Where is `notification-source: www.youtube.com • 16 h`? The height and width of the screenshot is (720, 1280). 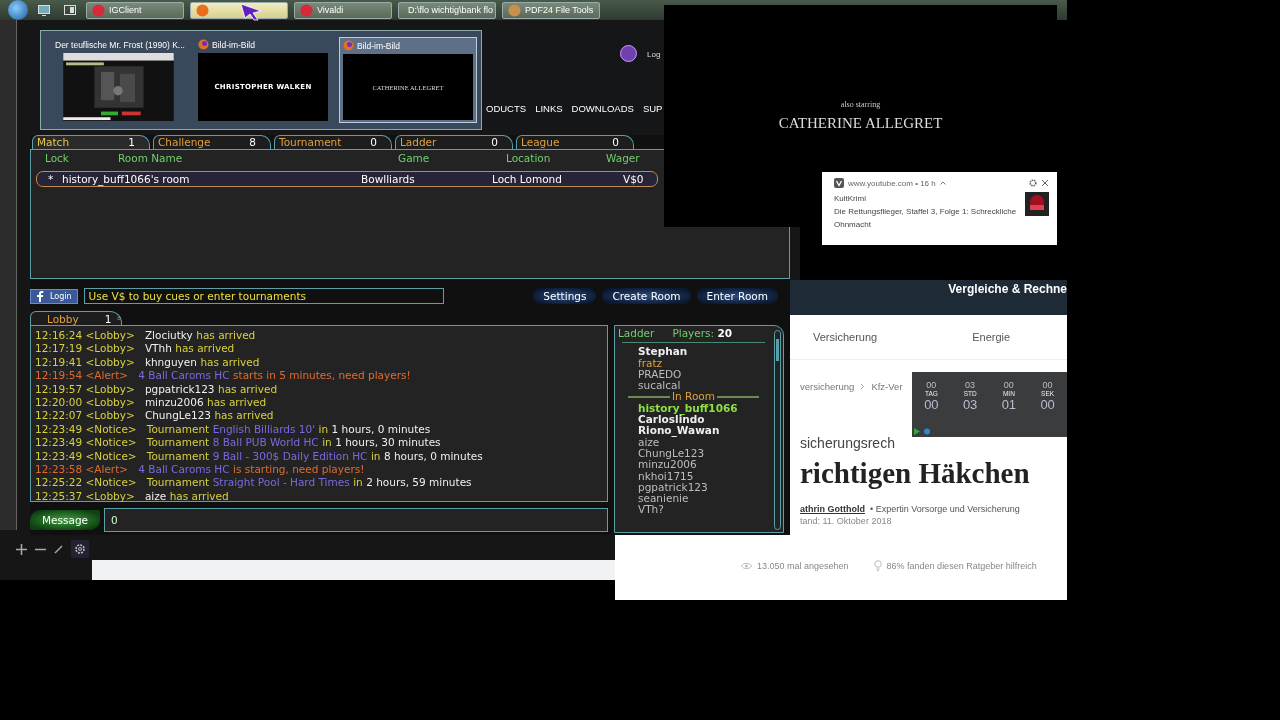 notification-source: www.youtube.com • 16 h is located at coordinates (892, 183).